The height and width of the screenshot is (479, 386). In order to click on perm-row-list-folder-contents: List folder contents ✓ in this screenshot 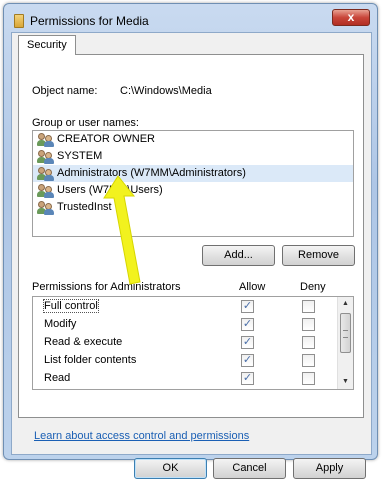, I will do `click(193, 360)`.